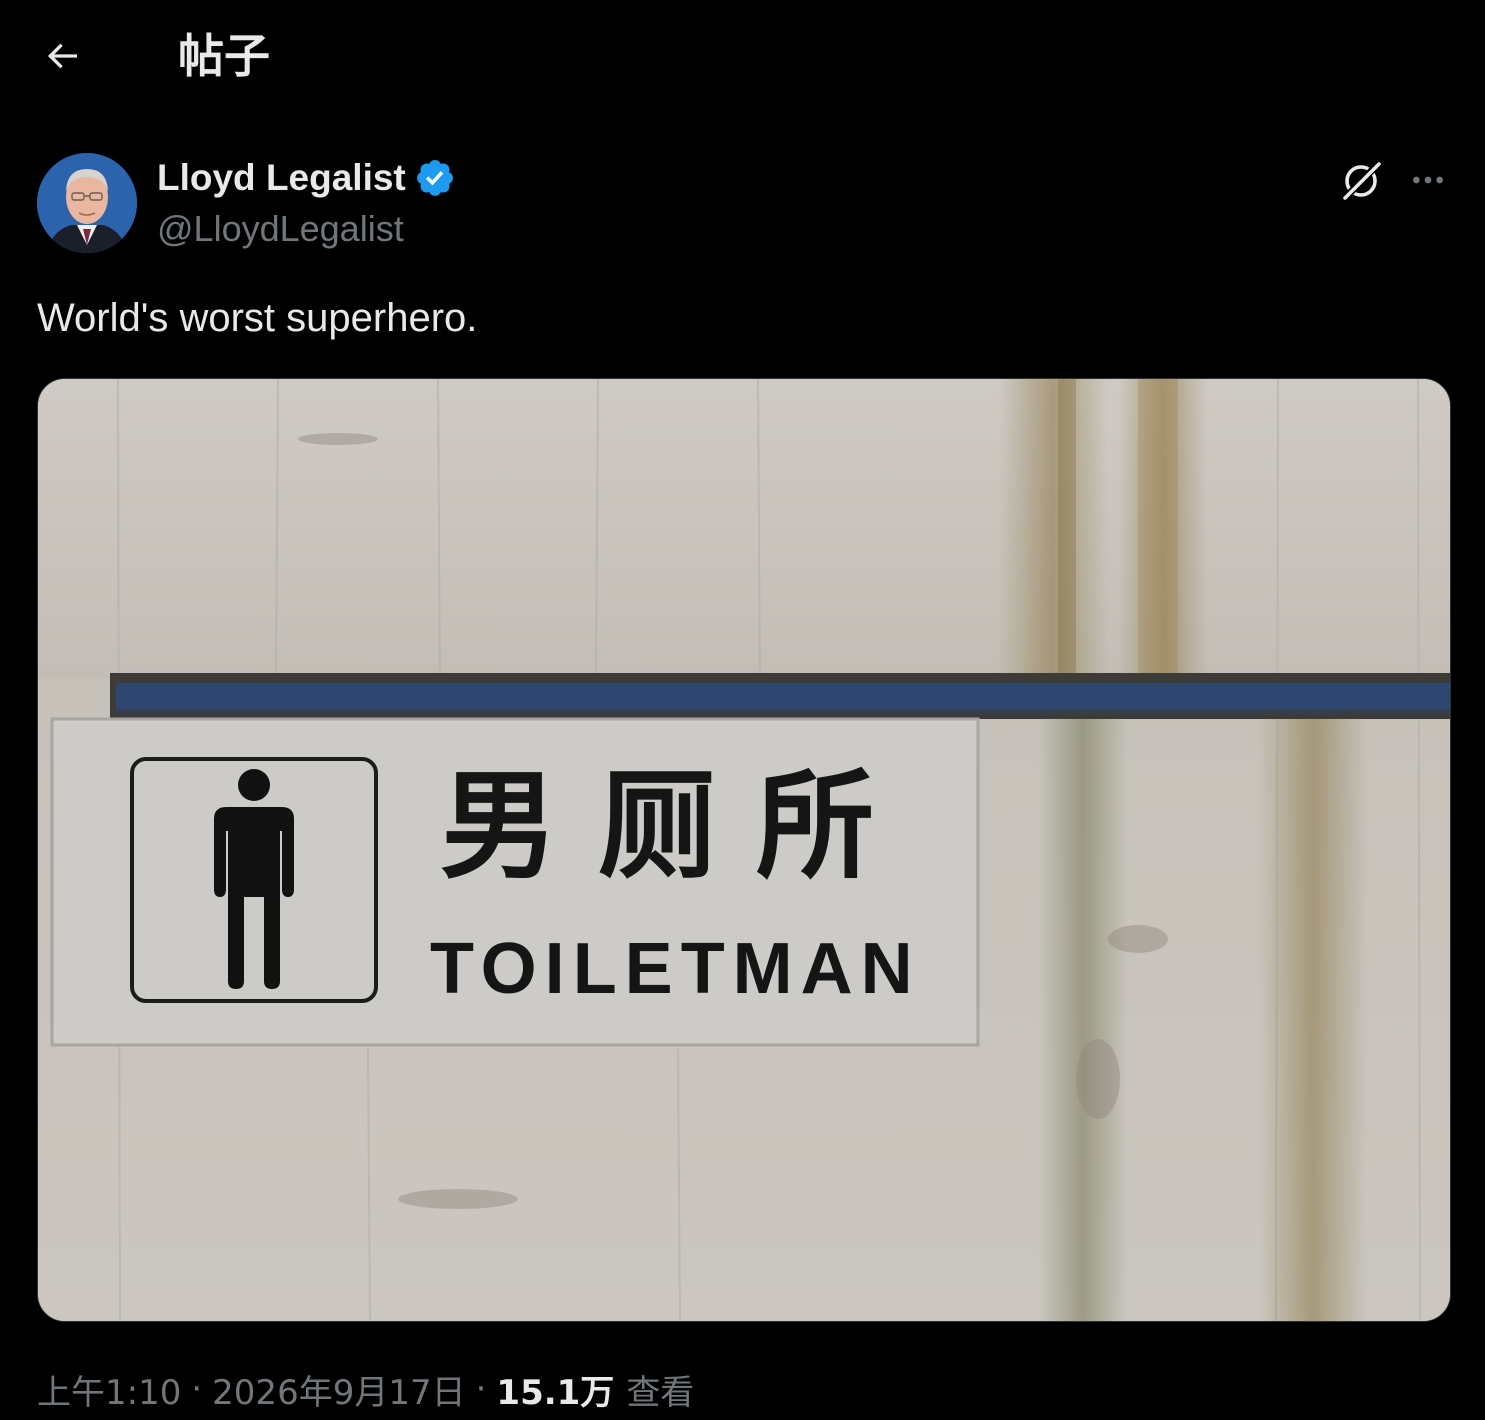  I want to click on arrow-left-icon, so click(62, 56).